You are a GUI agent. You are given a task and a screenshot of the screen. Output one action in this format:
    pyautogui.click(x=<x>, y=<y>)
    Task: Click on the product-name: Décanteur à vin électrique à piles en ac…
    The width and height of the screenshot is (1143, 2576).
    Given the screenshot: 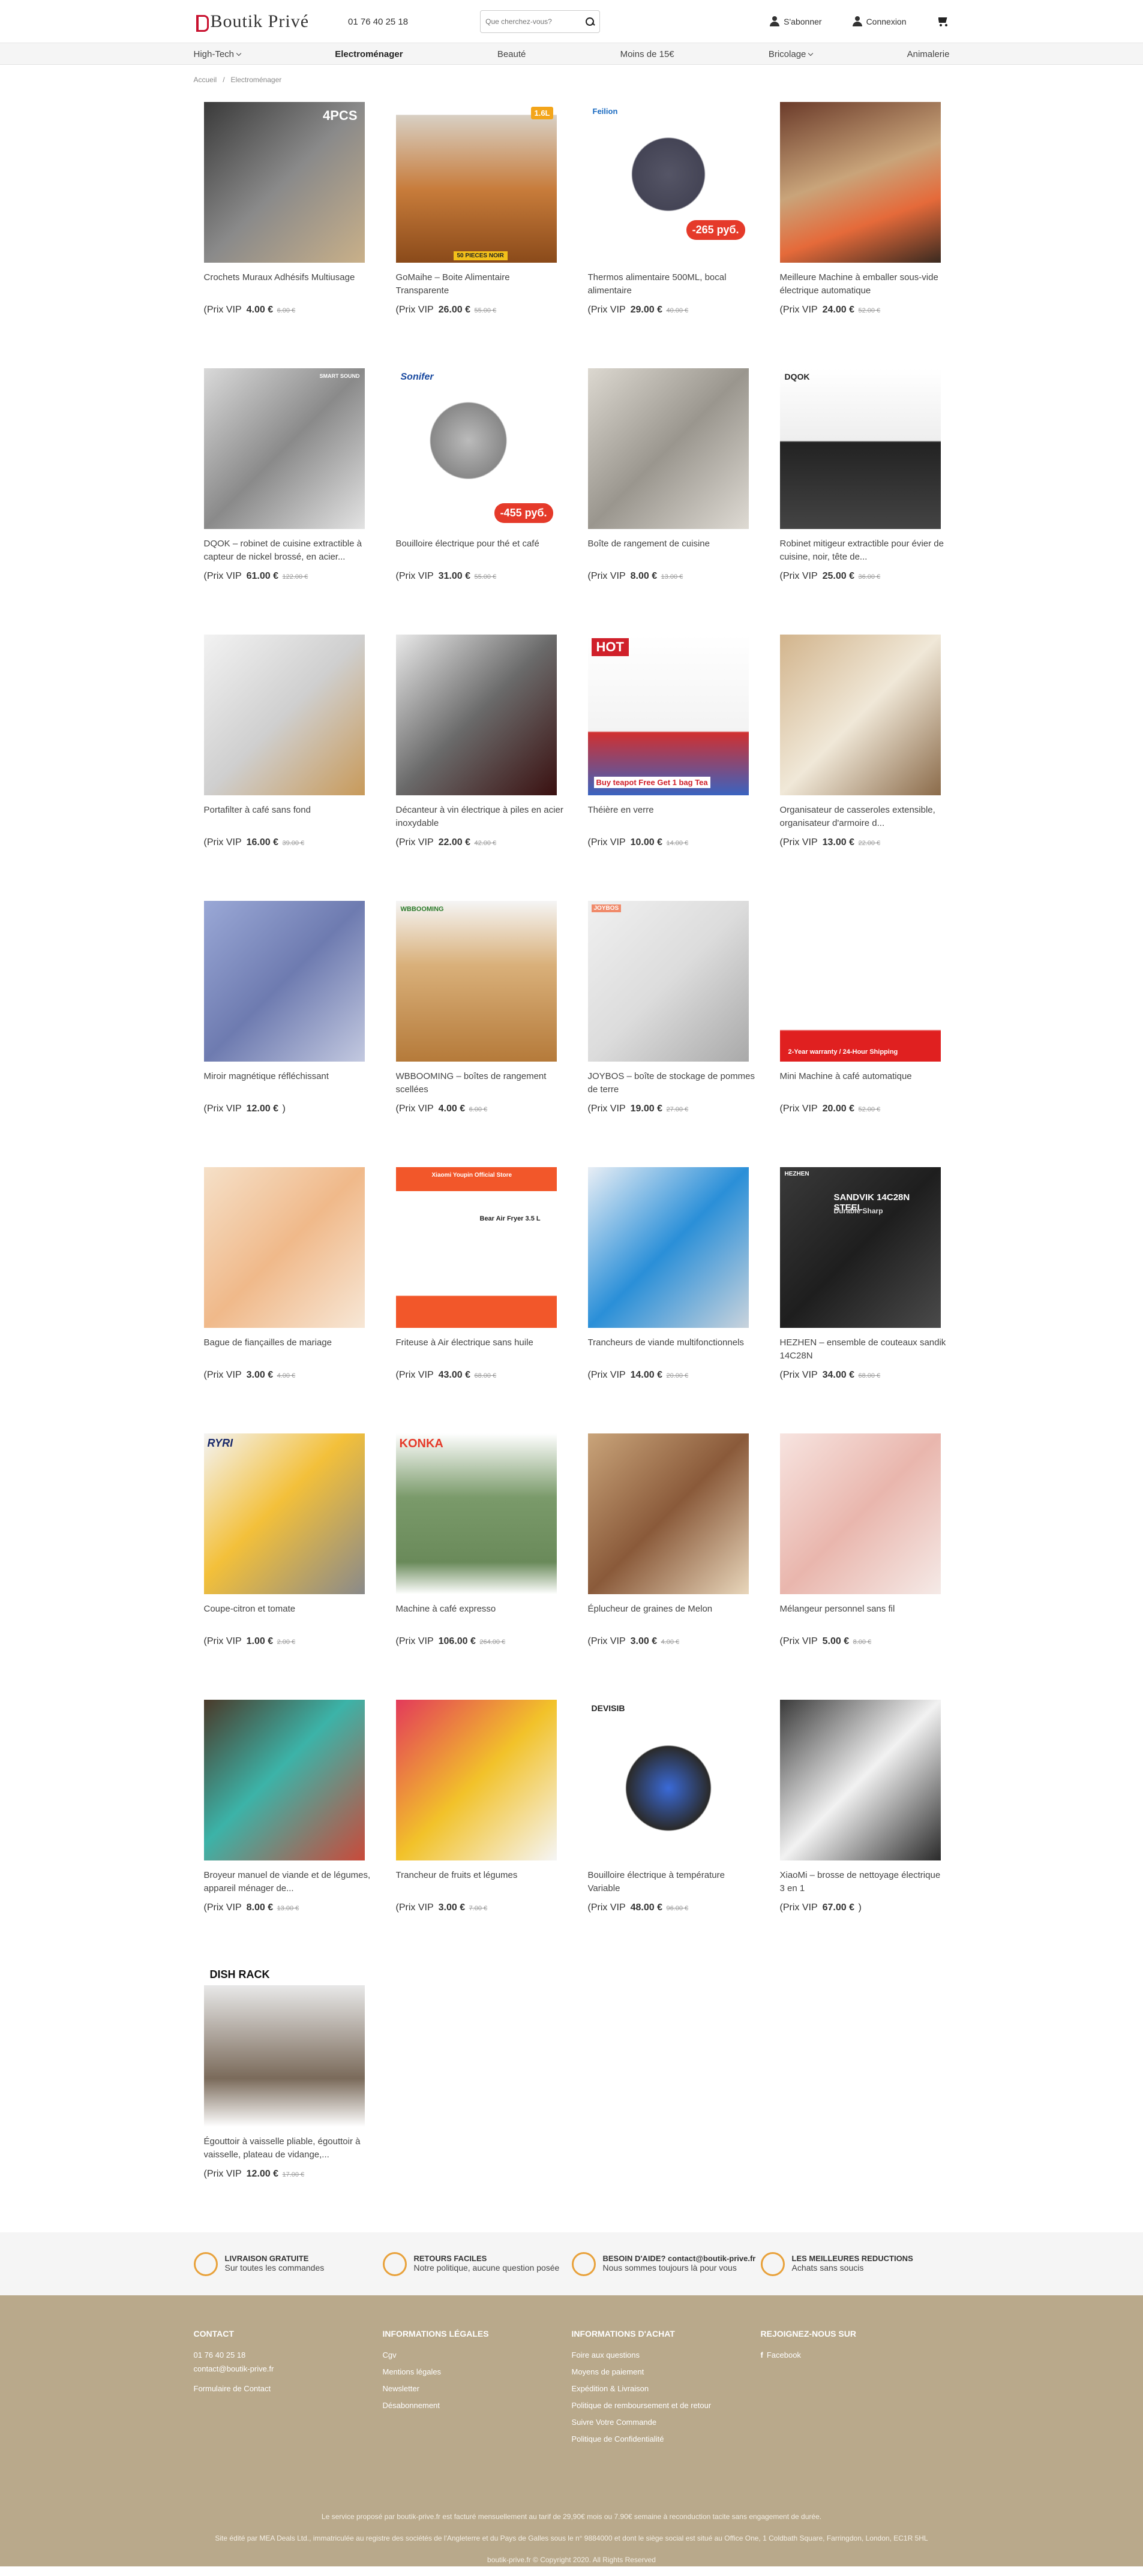 What is the action you would take?
    pyautogui.click(x=480, y=817)
    